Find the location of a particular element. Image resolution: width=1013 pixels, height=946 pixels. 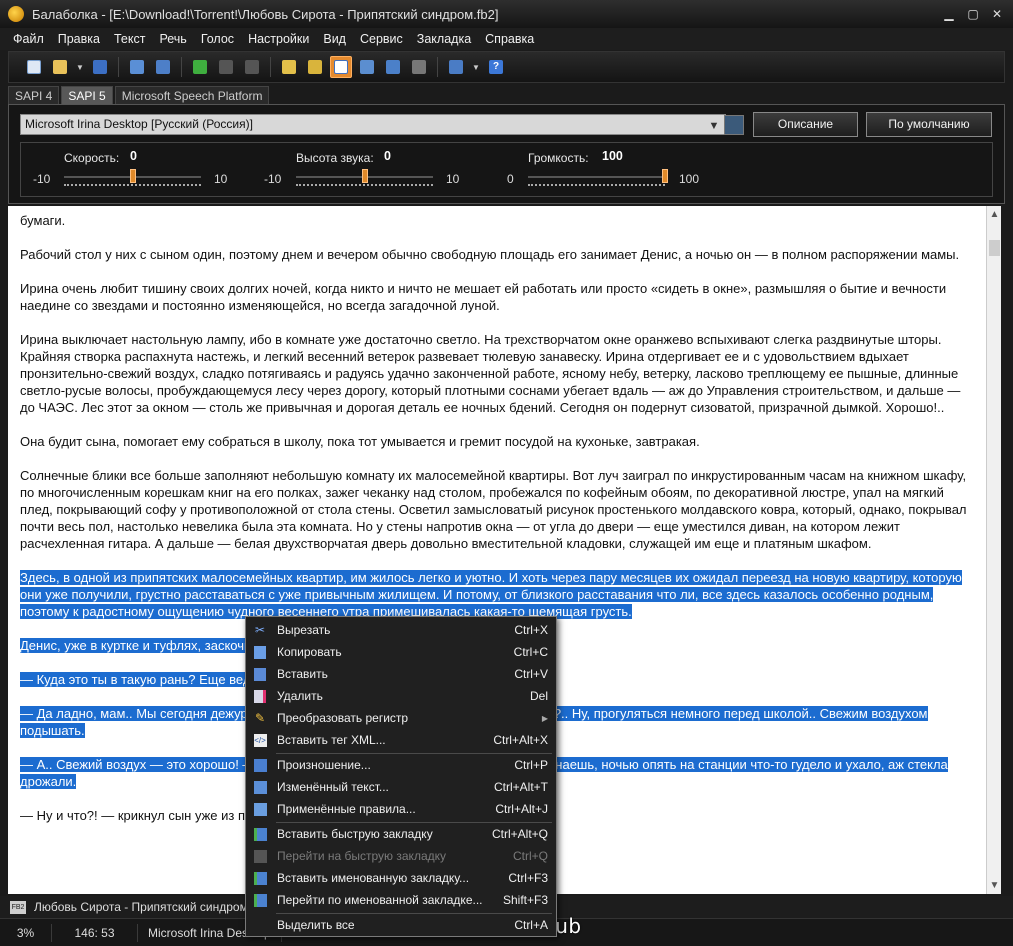

delete-icon is located at coordinates (260, 696).